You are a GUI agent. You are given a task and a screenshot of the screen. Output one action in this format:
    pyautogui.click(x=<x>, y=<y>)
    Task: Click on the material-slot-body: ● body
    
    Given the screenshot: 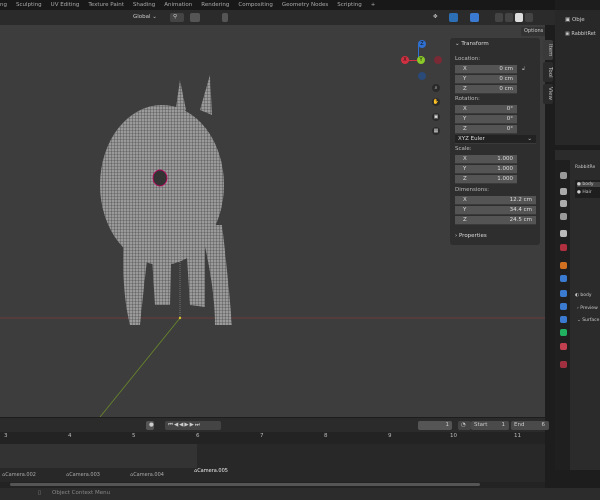 What is the action you would take?
    pyautogui.click(x=588, y=184)
    